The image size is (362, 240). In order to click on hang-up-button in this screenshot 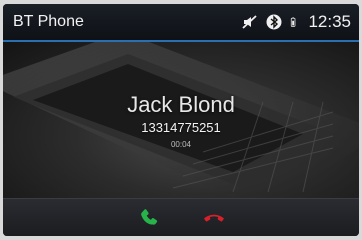, I will do `click(214, 218)`.